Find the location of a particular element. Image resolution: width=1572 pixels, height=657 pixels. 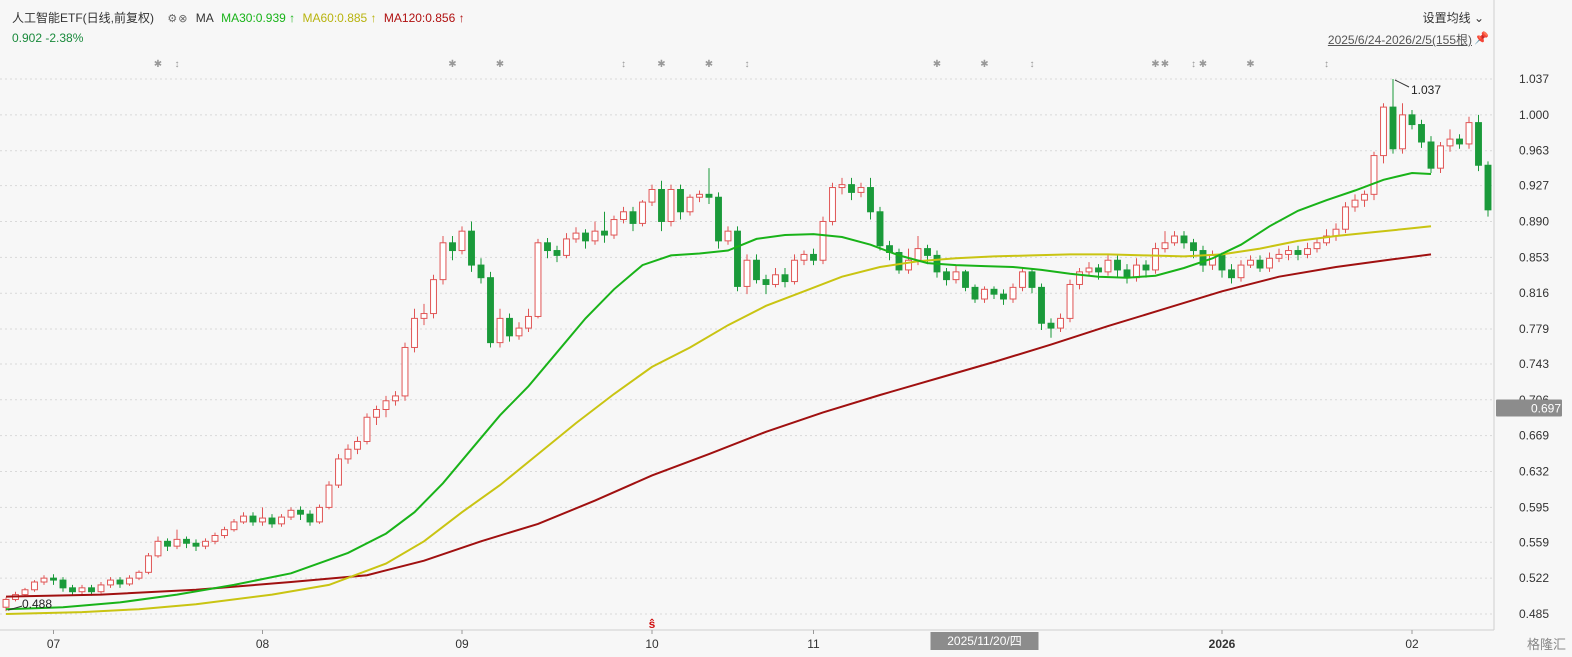

y-tick-label: 0.632 is located at coordinates (1534, 472).